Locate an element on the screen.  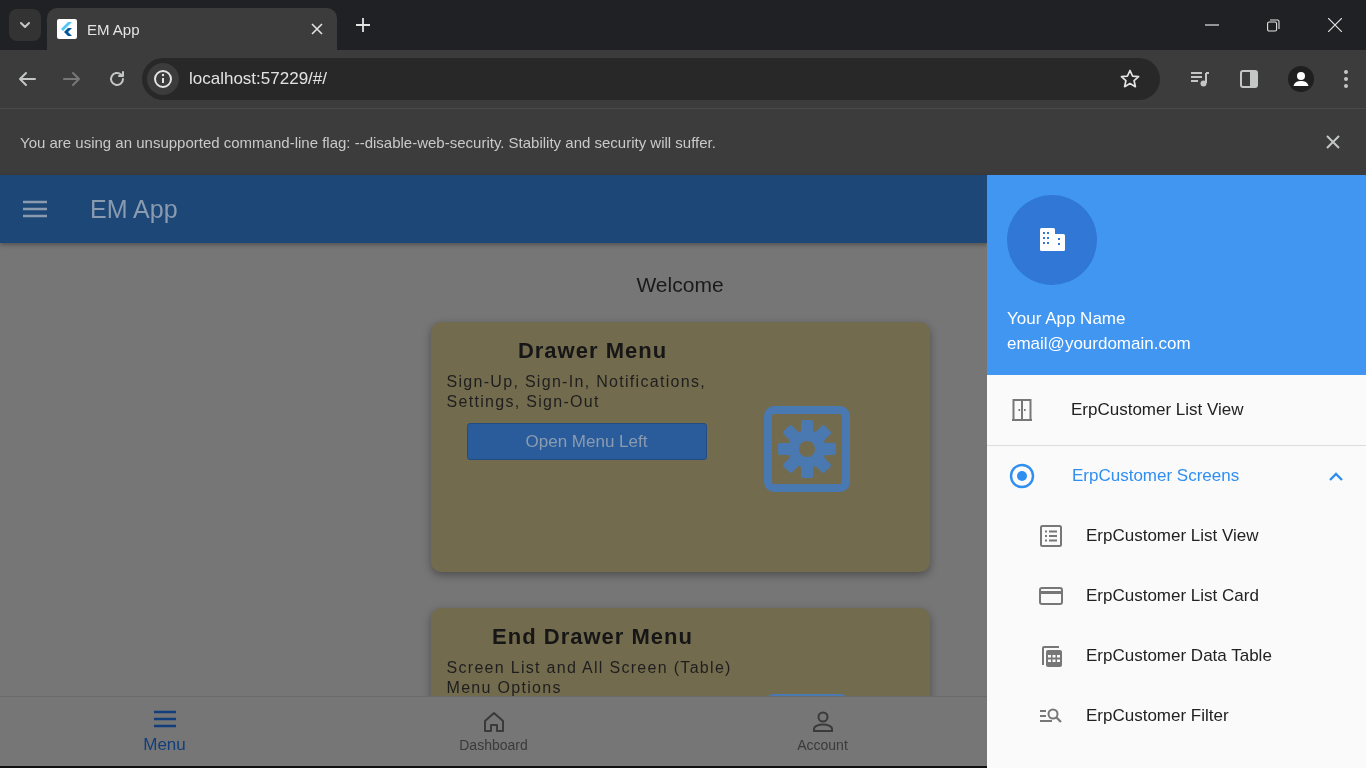
browser-tab: EM App is located at coordinates (192, 29).